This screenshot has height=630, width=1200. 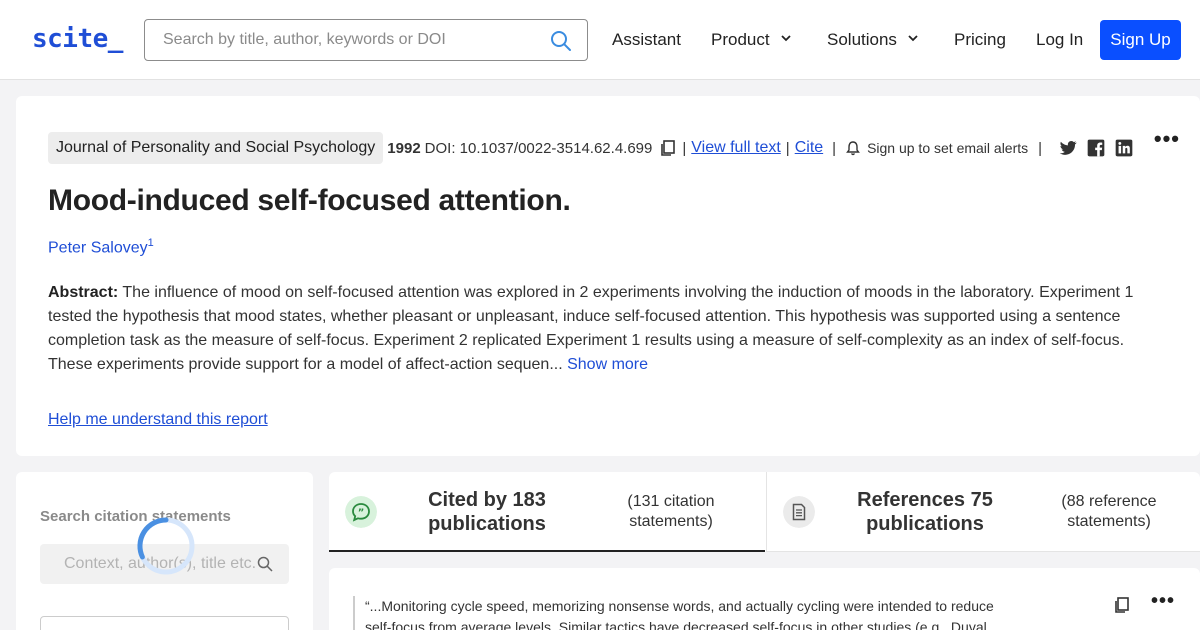 I want to click on filter-box, so click(x=164, y=623).